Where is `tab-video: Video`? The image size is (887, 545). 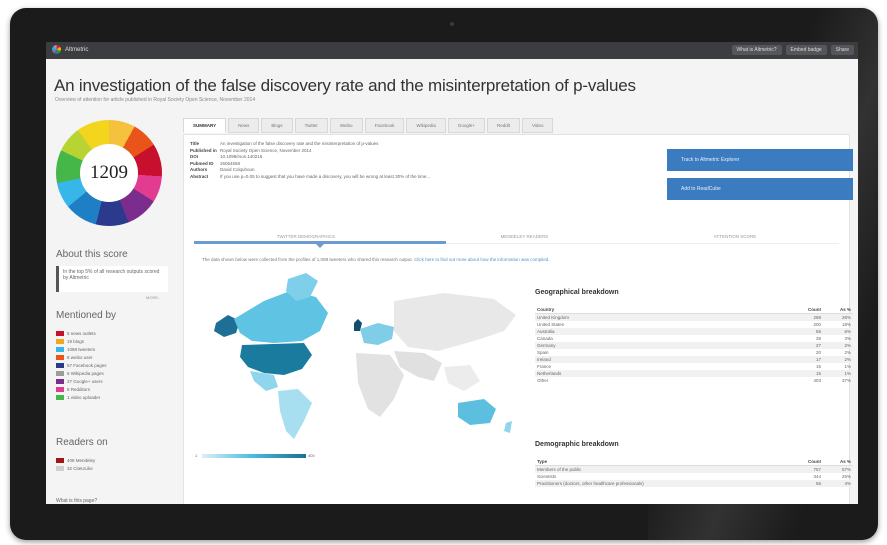 tab-video: Video is located at coordinates (538, 125).